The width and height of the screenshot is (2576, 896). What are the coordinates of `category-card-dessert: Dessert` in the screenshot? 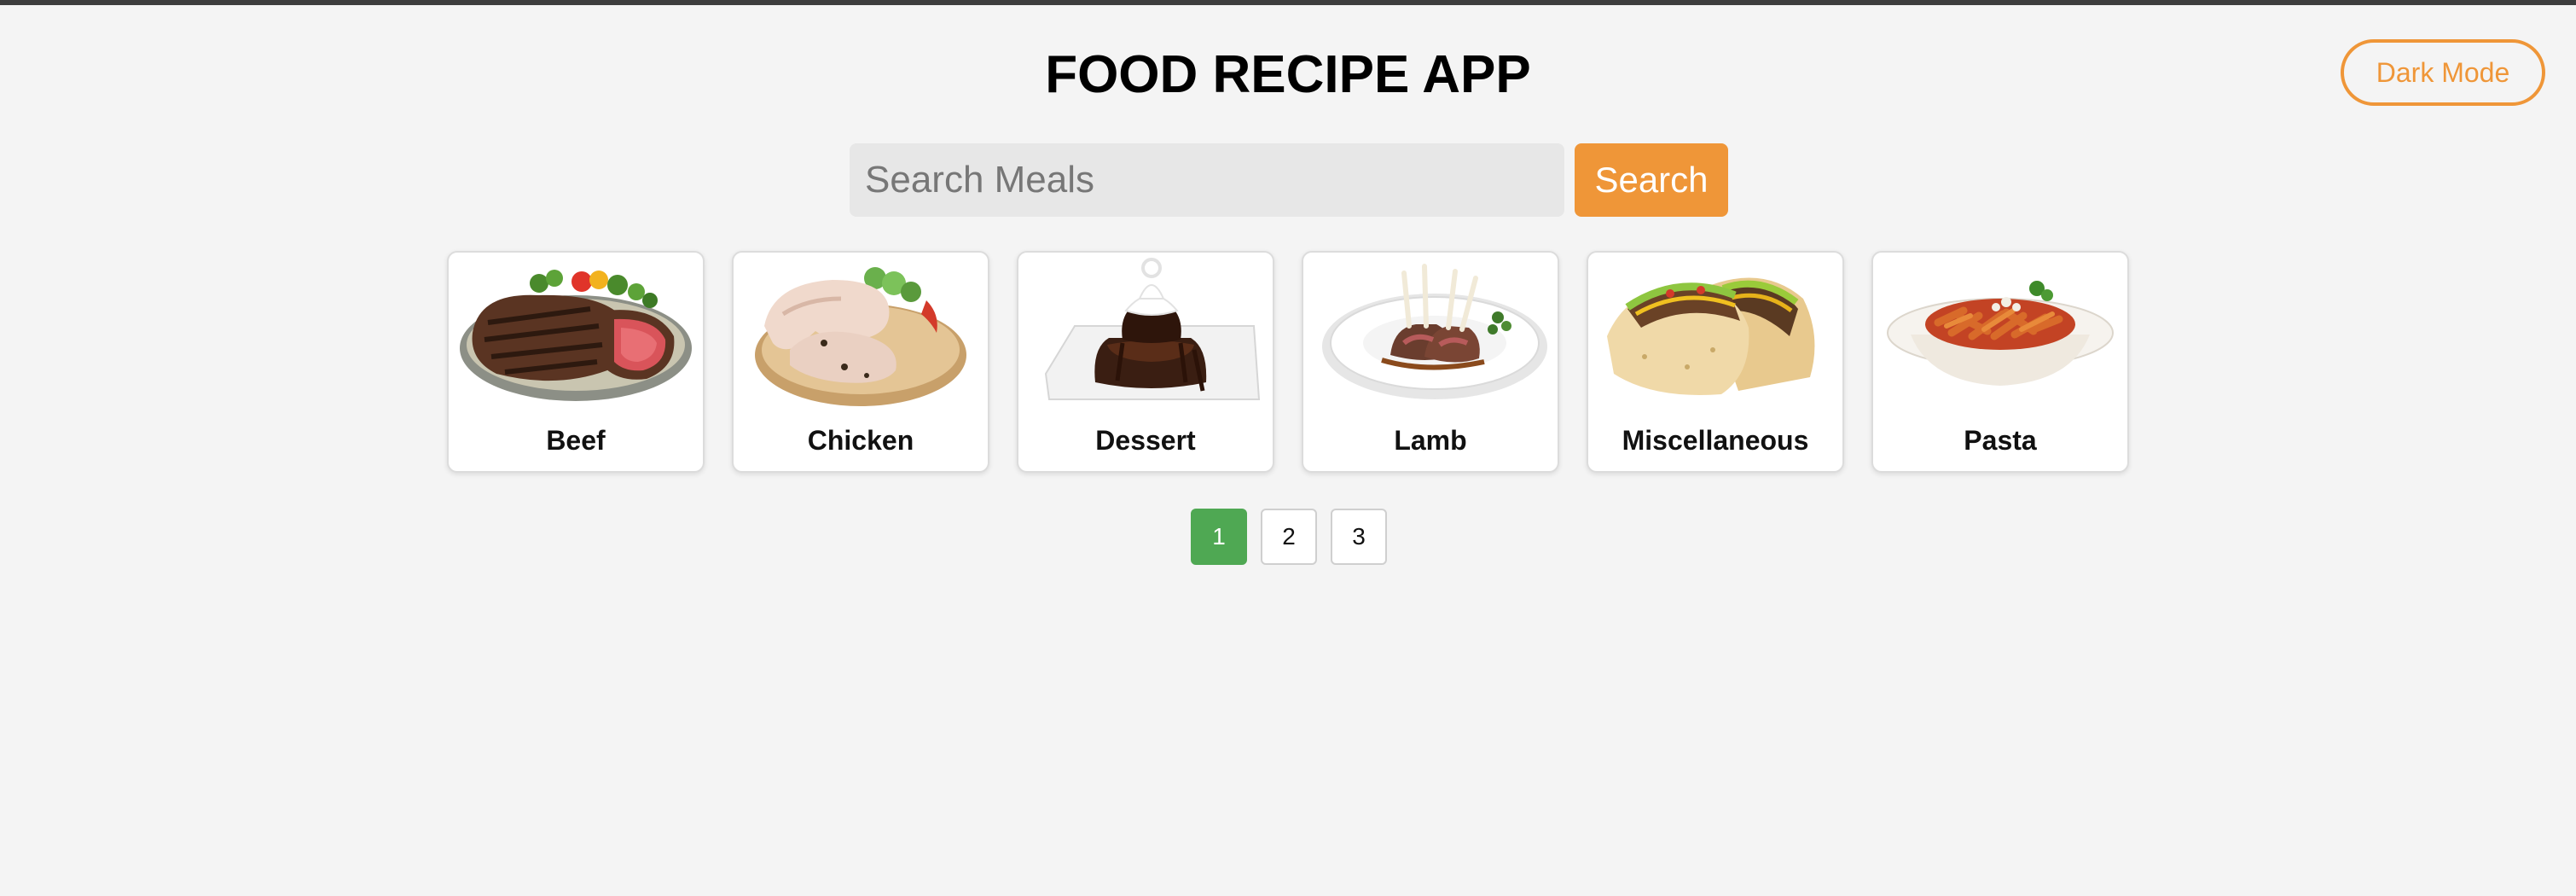 It's located at (1145, 362).